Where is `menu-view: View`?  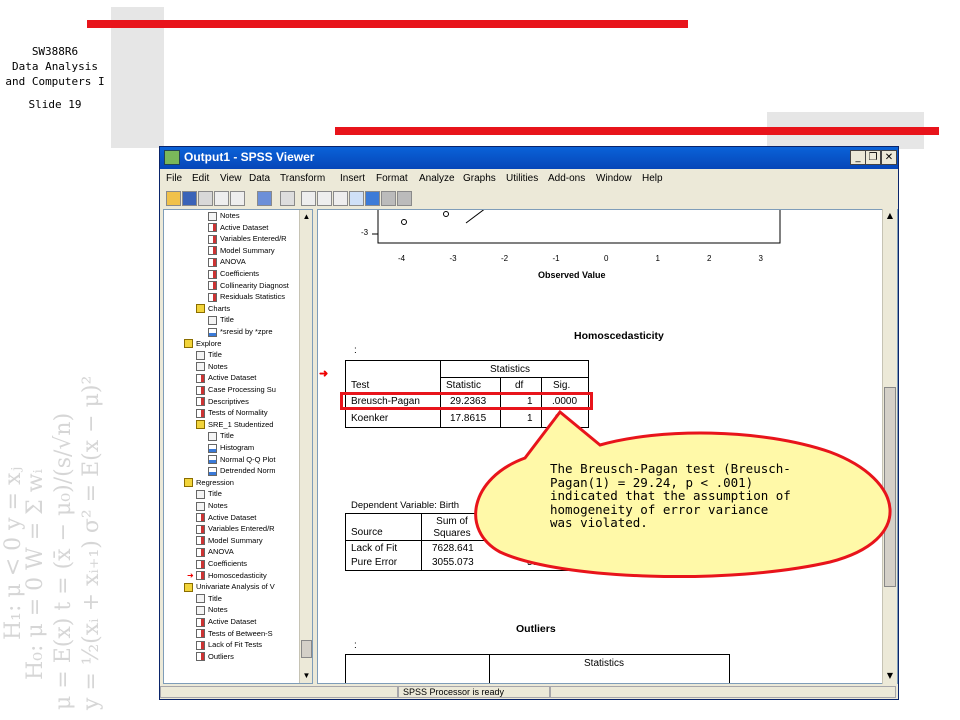 menu-view: View is located at coordinates (231, 178).